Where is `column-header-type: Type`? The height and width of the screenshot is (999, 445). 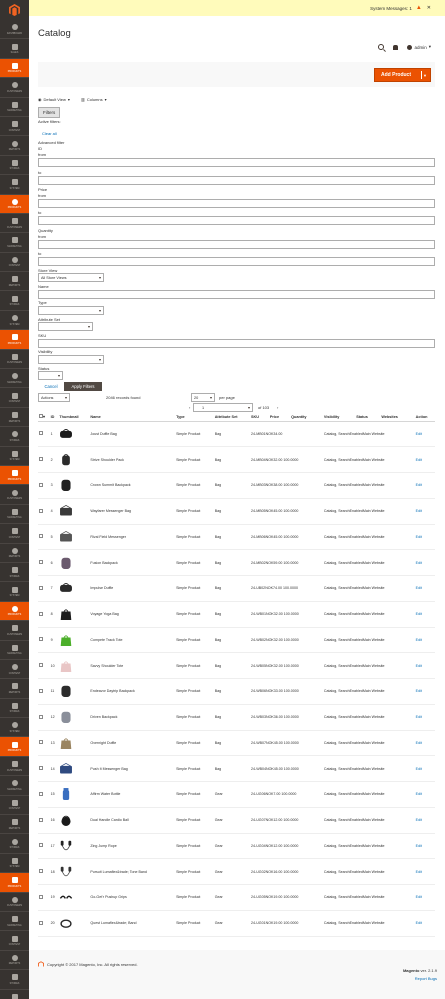
column-header-type: Type is located at coordinates (194, 417).